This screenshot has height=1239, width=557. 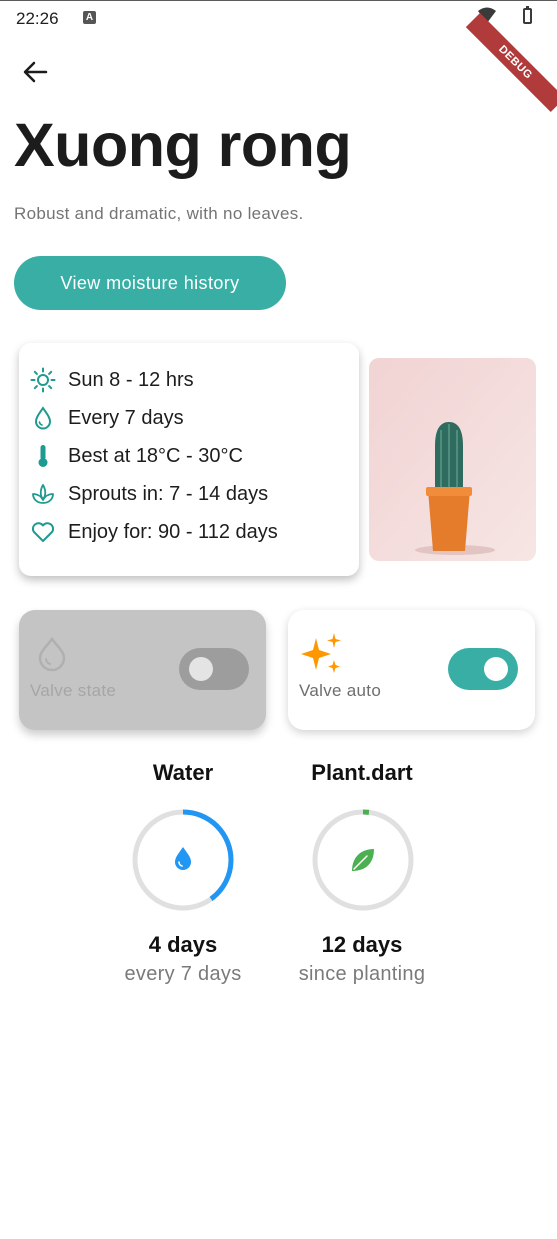 What do you see at coordinates (43, 456) in the screenshot?
I see `thermometer-icon` at bounding box center [43, 456].